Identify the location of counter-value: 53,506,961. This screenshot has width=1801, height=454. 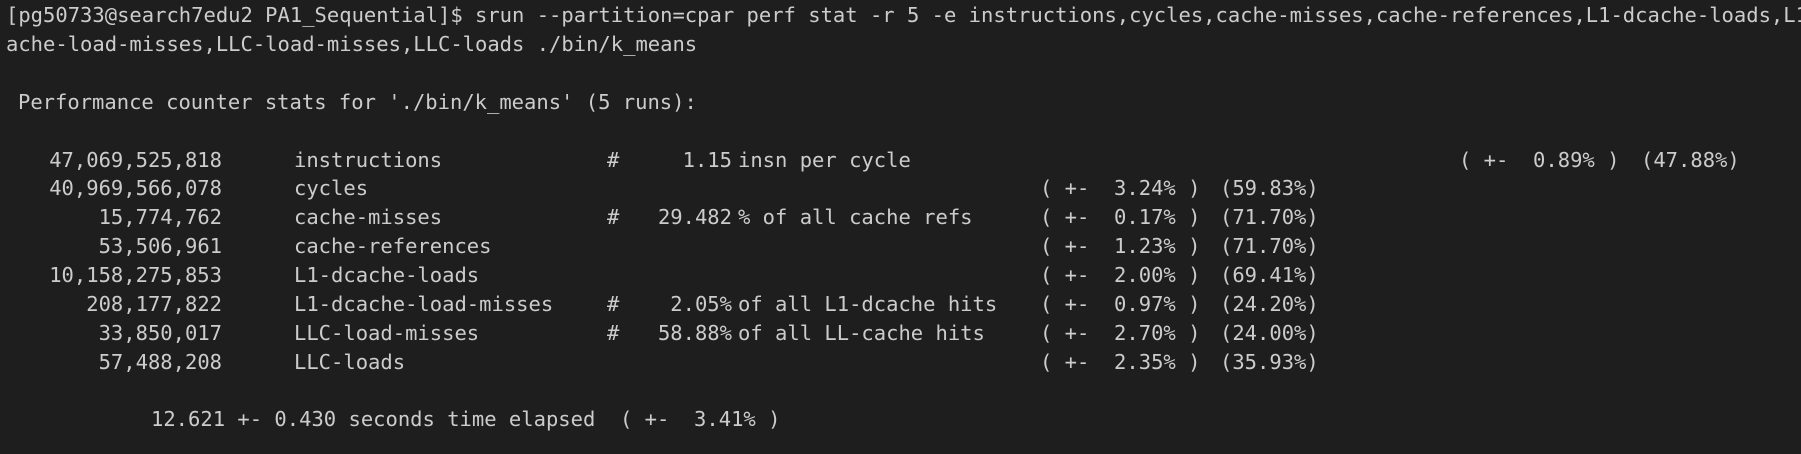
(160, 246).